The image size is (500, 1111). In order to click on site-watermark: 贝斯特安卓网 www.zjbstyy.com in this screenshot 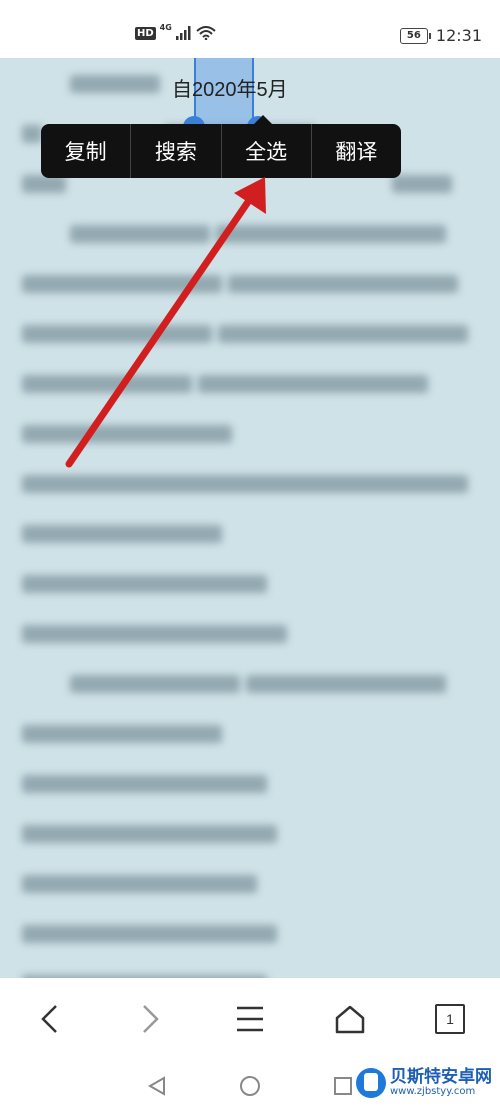, I will do `click(424, 1083)`.